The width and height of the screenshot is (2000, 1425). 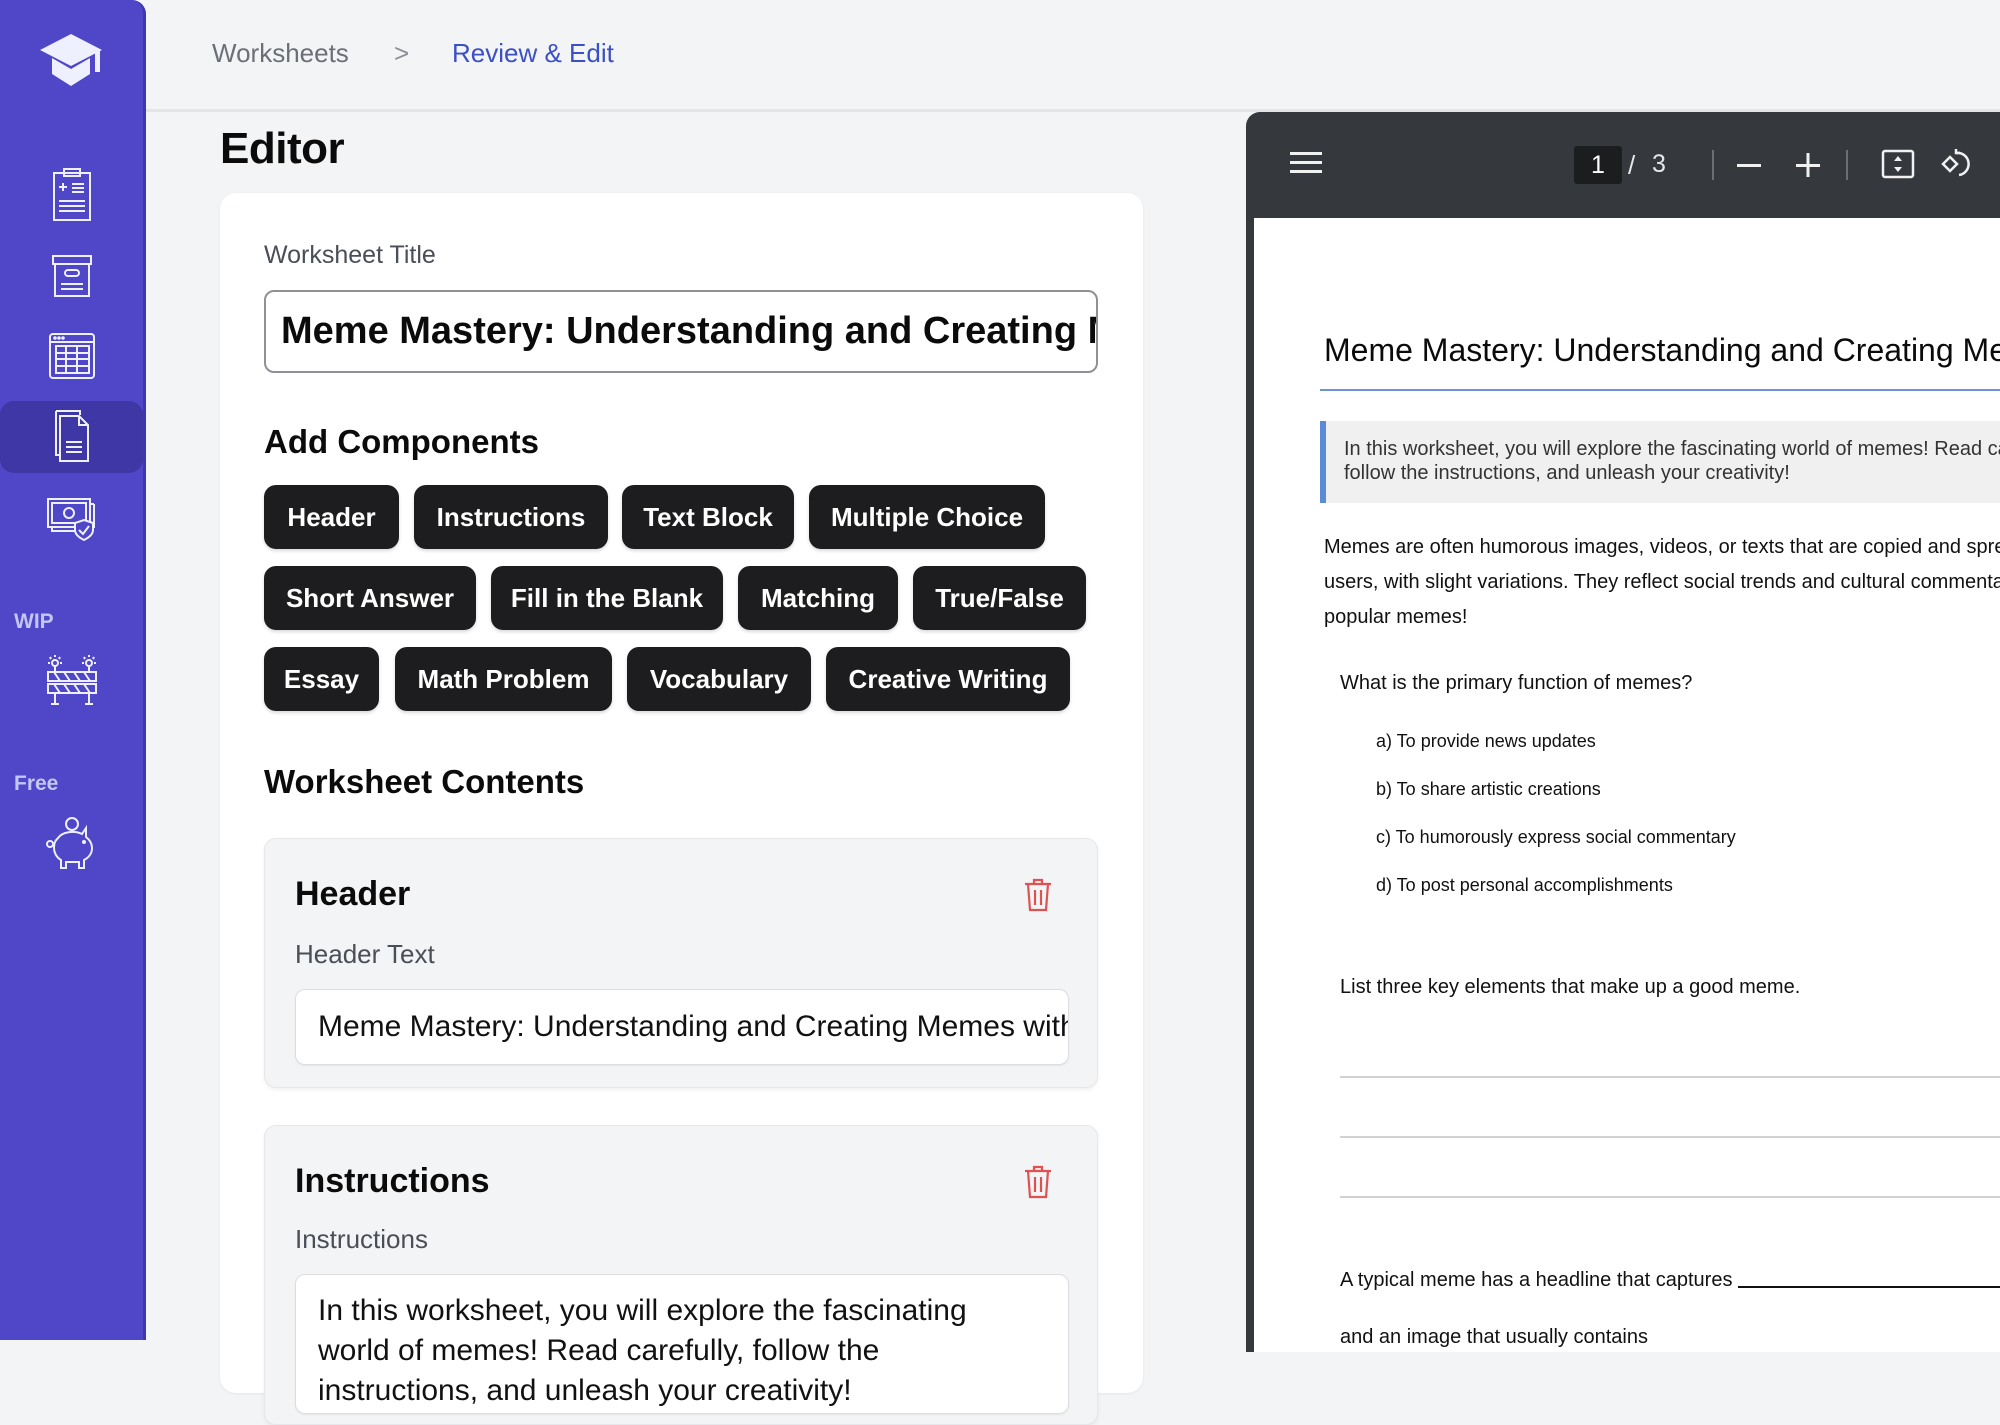 What do you see at coordinates (1494, 1337) in the screenshot?
I see `fill-in-blank-continuation: and an image that usually contains` at bounding box center [1494, 1337].